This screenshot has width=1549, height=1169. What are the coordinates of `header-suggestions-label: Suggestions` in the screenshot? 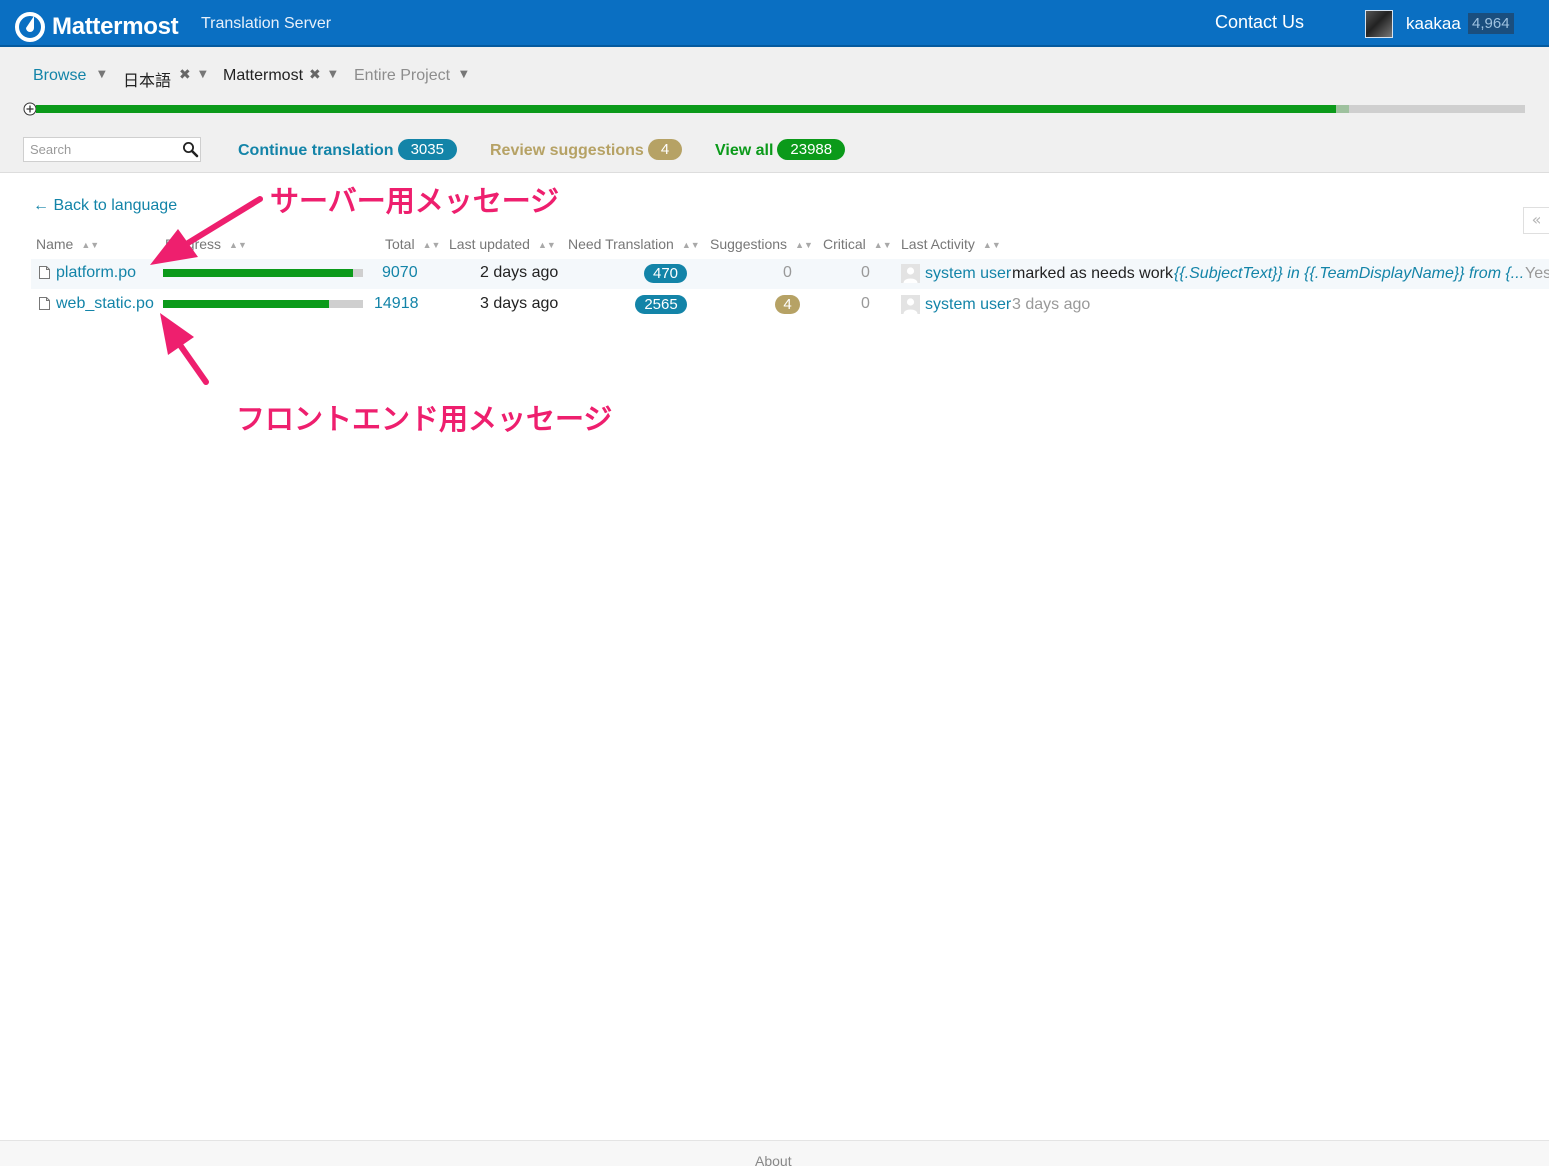 It's located at (749, 244).